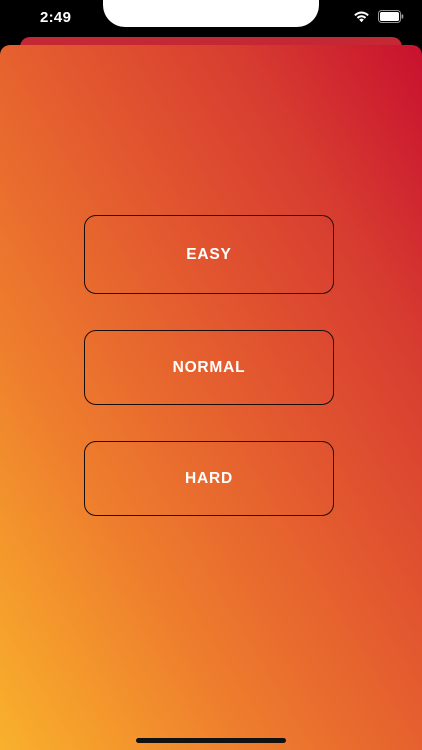 Image resolution: width=422 pixels, height=750 pixels. I want to click on hard-button: HARD, so click(209, 478).